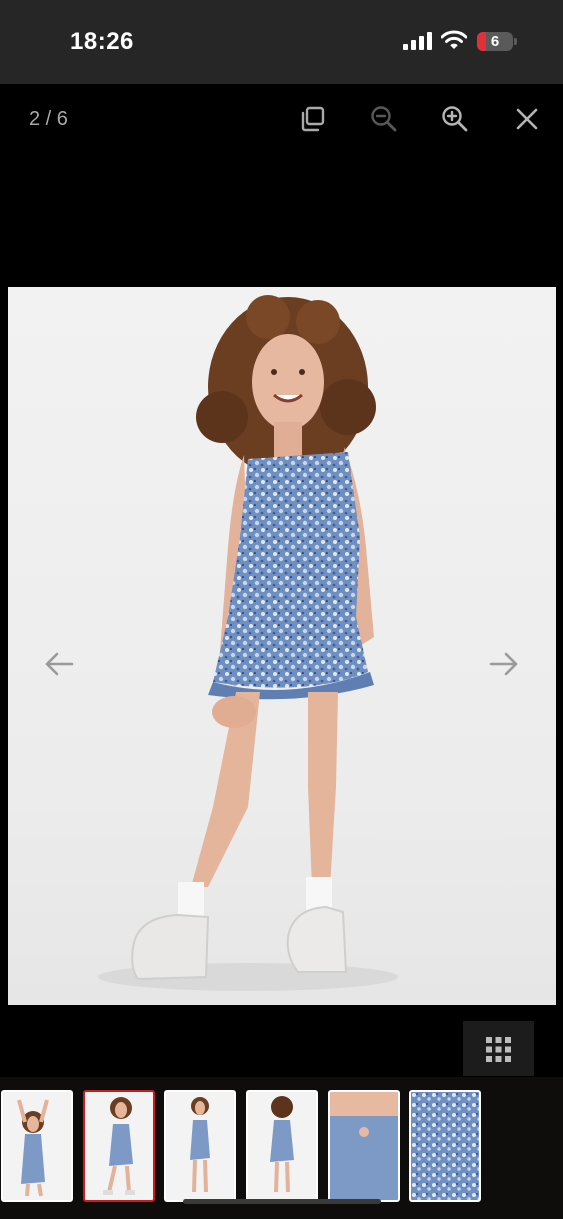 This screenshot has width=563, height=1219. Describe the element at coordinates (455, 119) in the screenshot. I see `zoom-in-icon` at that location.